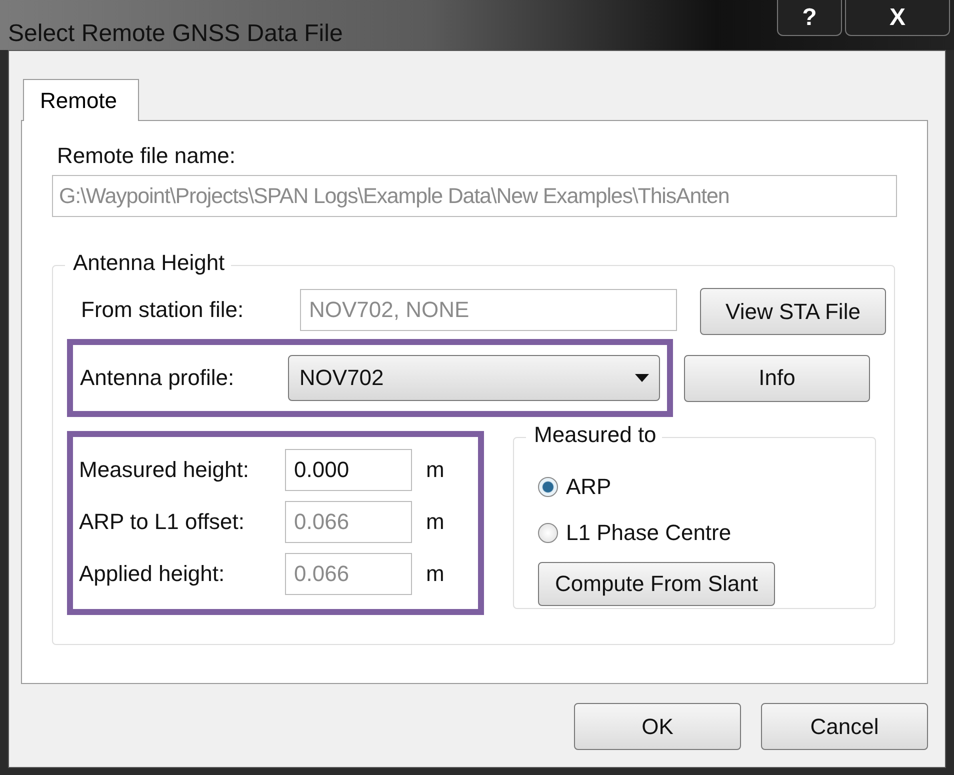  I want to click on profile-dropdown: NOV702, so click(474, 378).